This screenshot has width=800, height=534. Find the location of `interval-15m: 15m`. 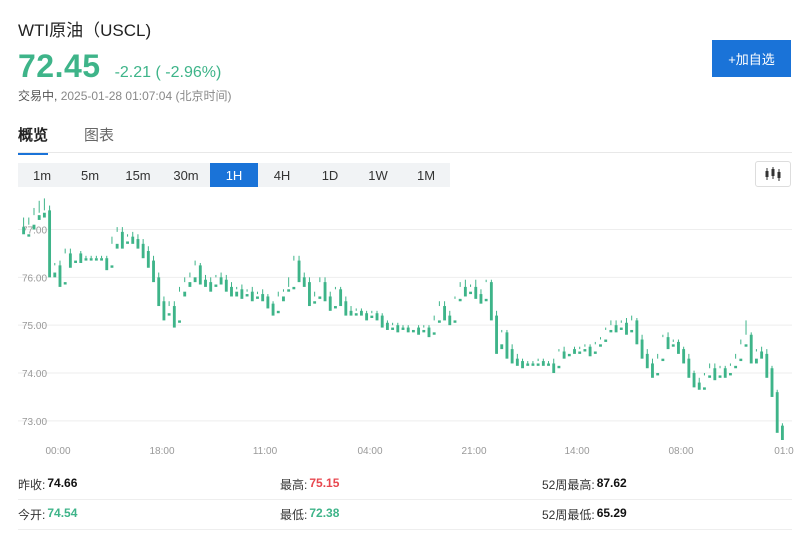

interval-15m: 15m is located at coordinates (138, 175).